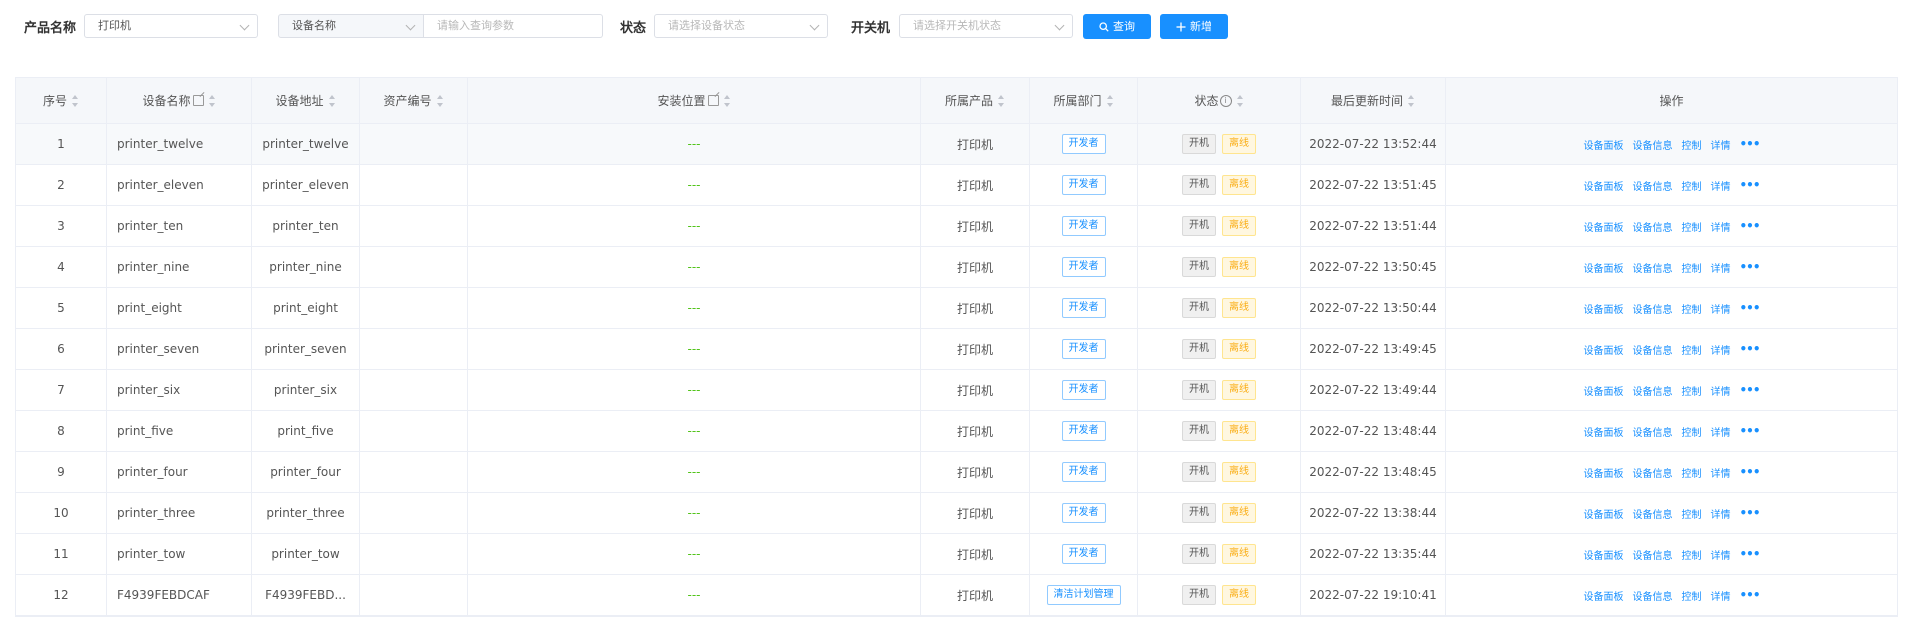 This screenshot has width=1911, height=628. What do you see at coordinates (975, 100) in the screenshot?
I see `col-header-product: 所属产品` at bounding box center [975, 100].